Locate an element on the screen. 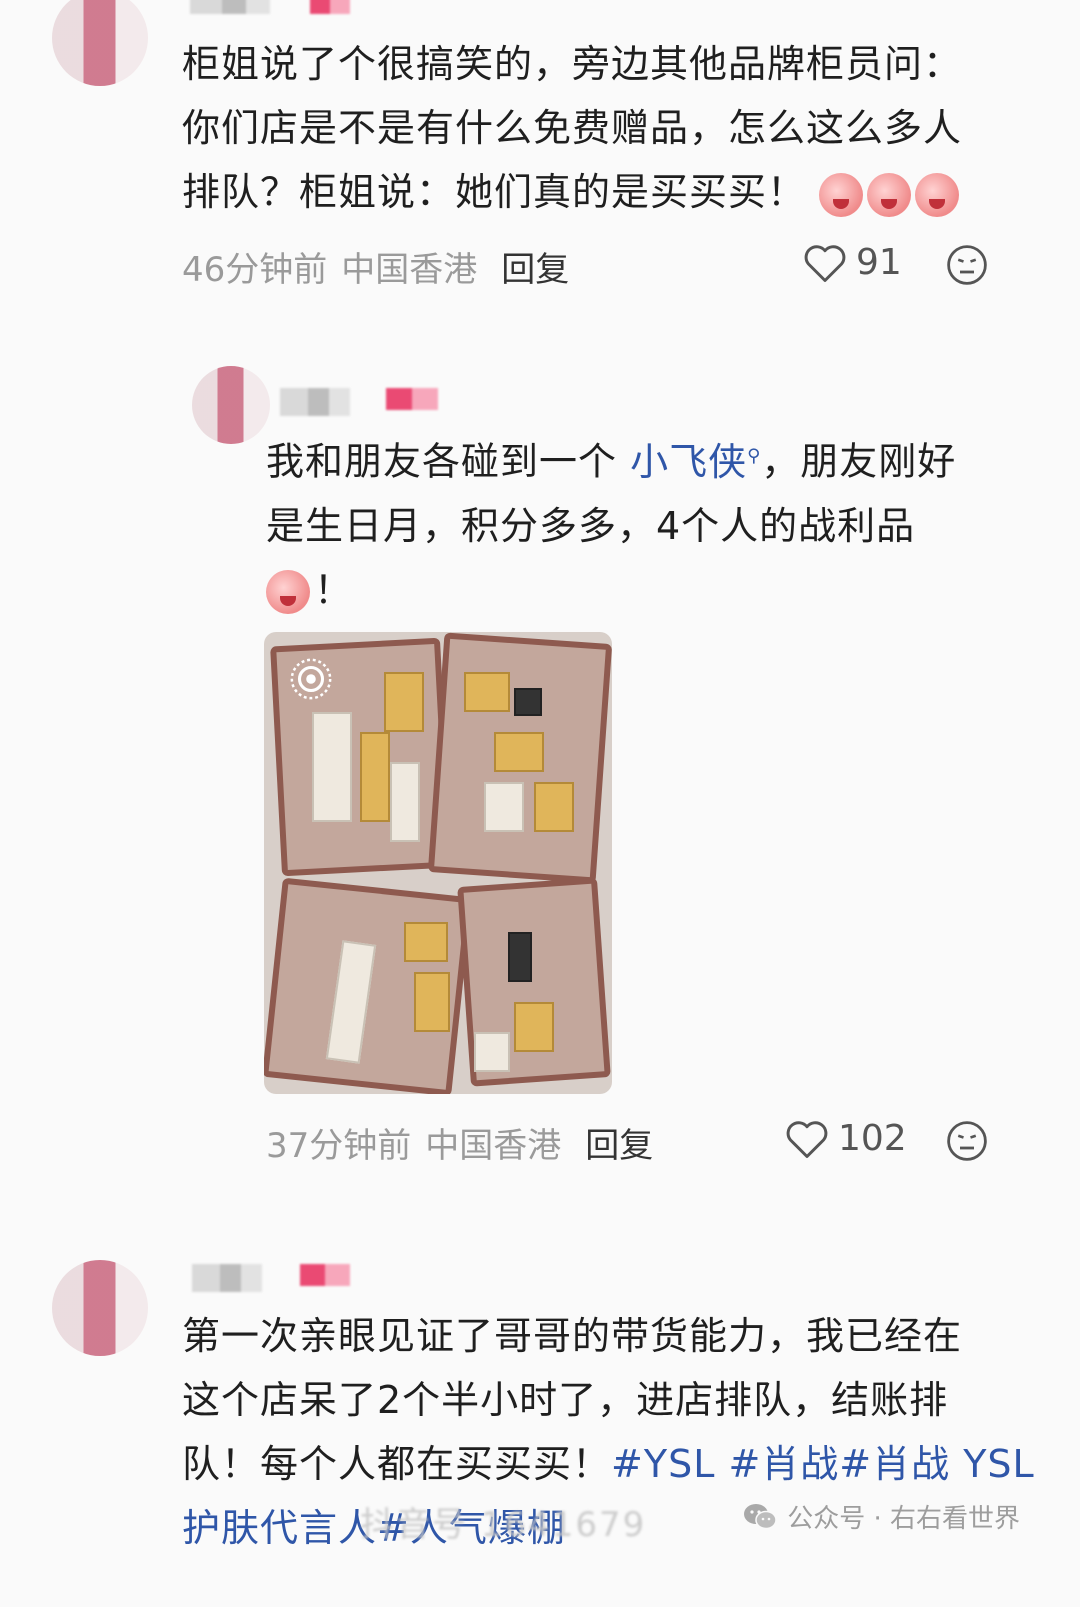  watermark: 公众号 · 右右看世界 is located at coordinates (881, 1516).